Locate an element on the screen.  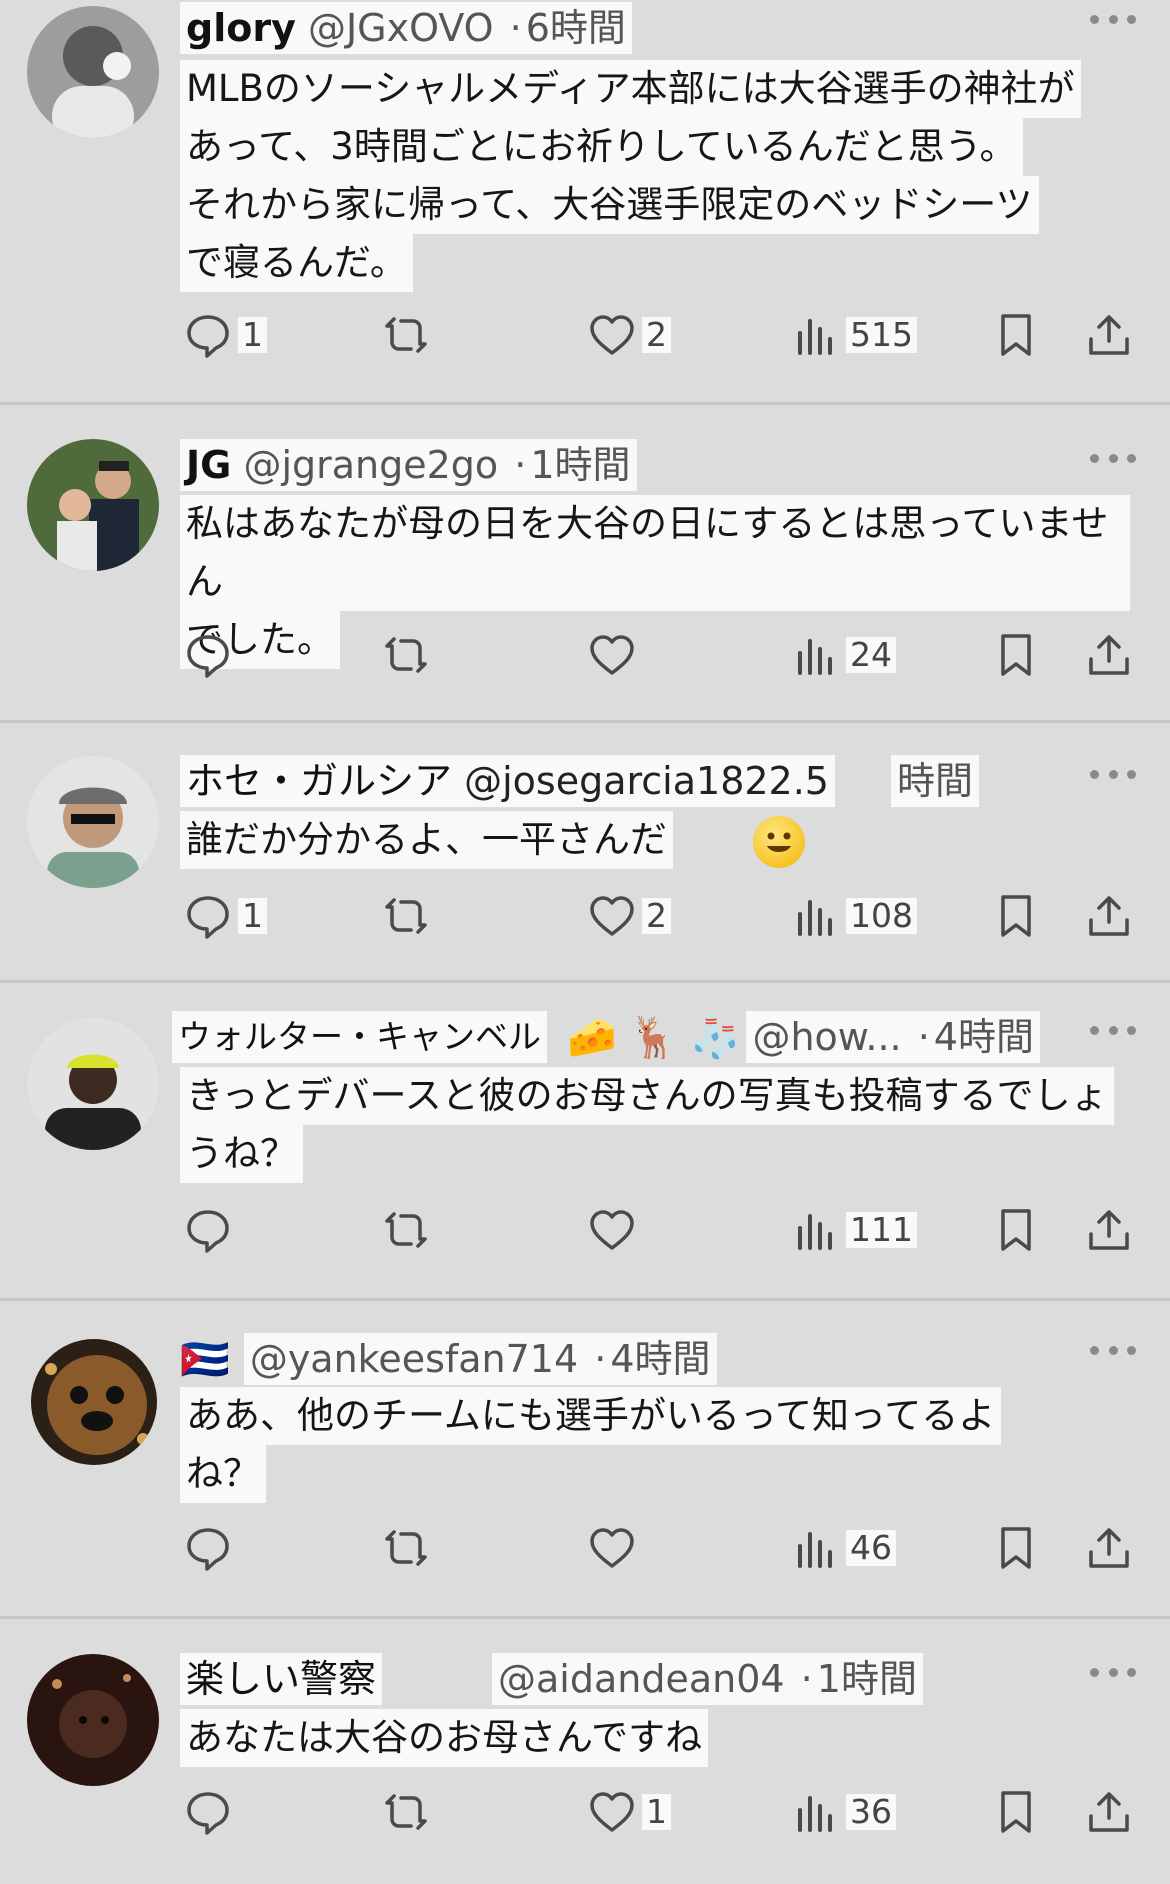
user-handle: @yankeesfan714 is located at coordinates (414, 1359).